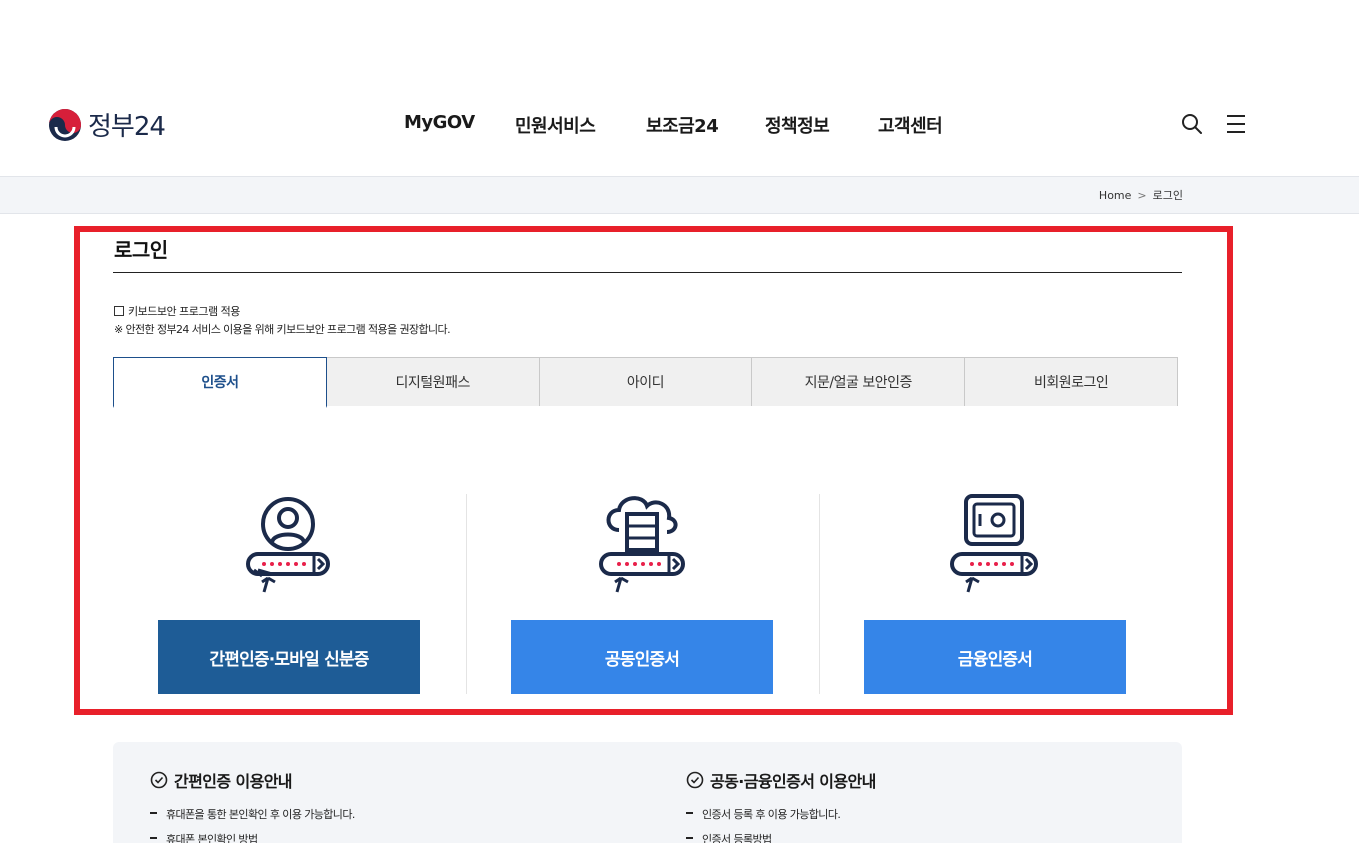 This screenshot has width=1359, height=843. I want to click on keyboard-security-checkbox, so click(119, 311).